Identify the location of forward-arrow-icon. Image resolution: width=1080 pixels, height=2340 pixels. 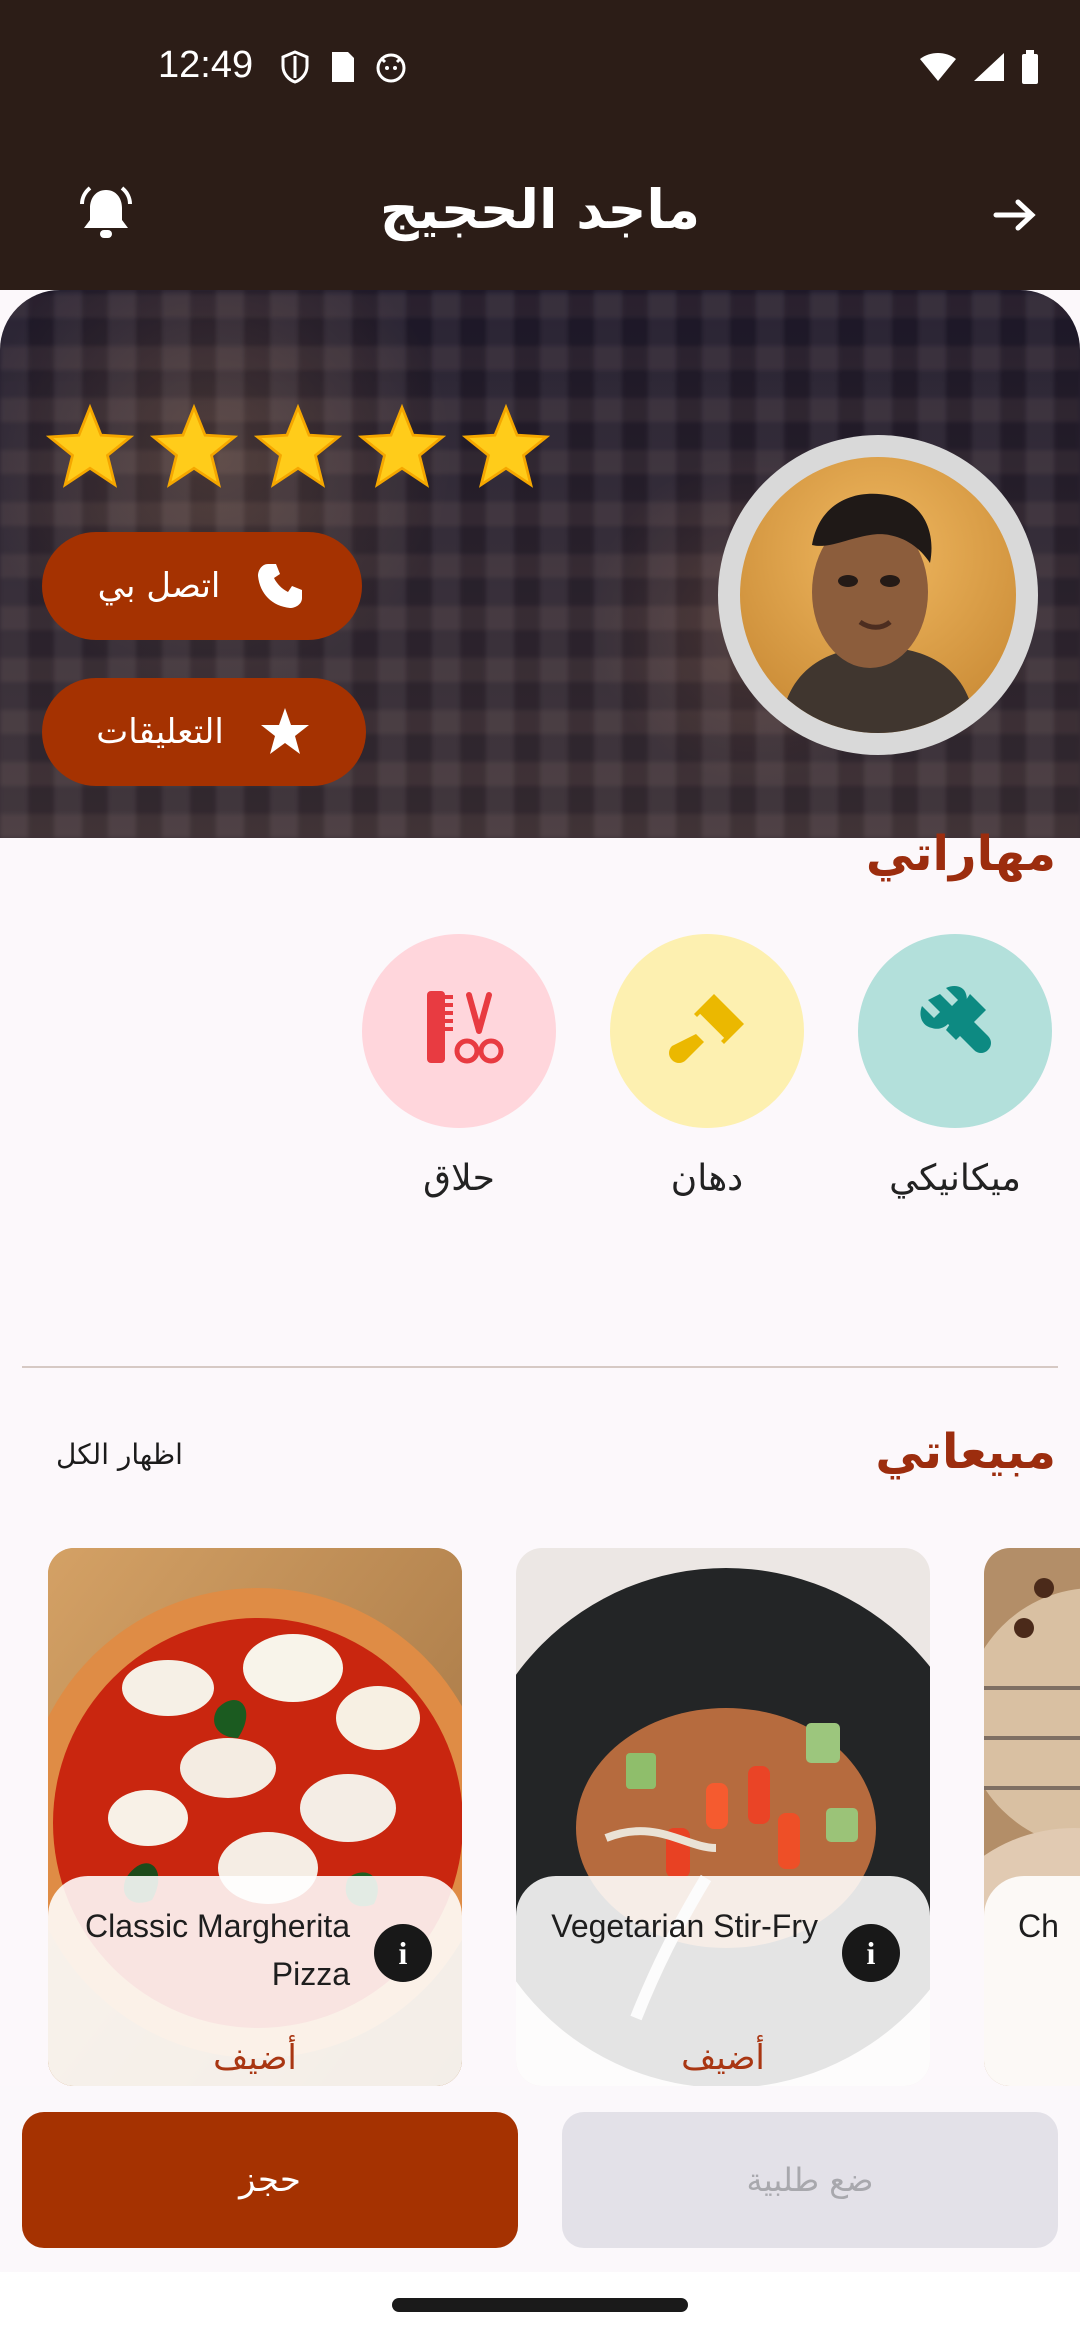
(1015, 217).